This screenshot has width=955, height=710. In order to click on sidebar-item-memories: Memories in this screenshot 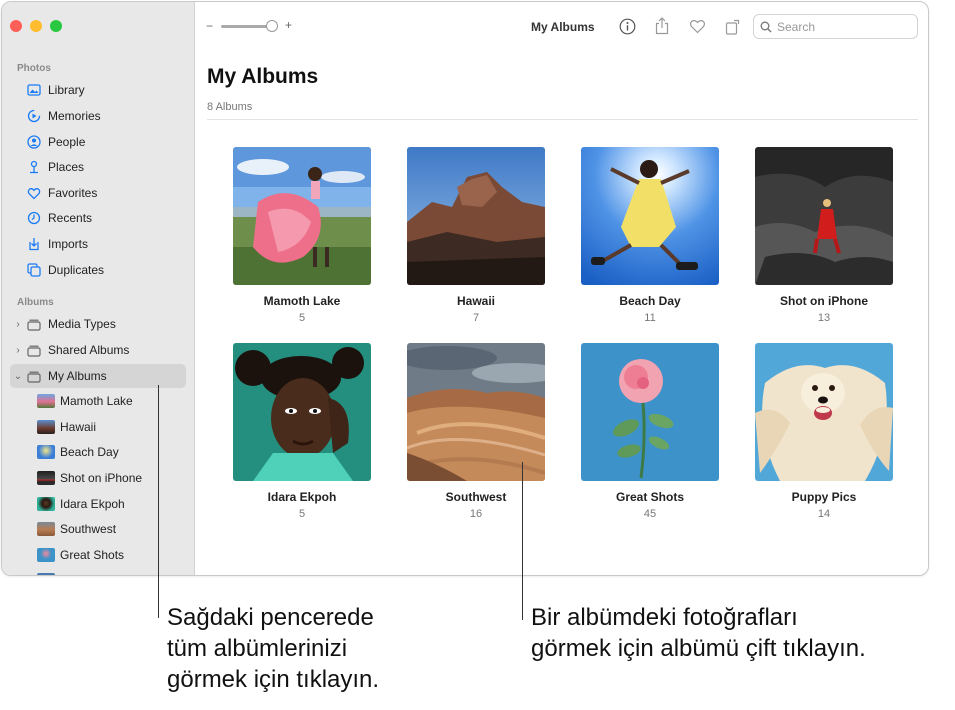, I will do `click(98, 116)`.